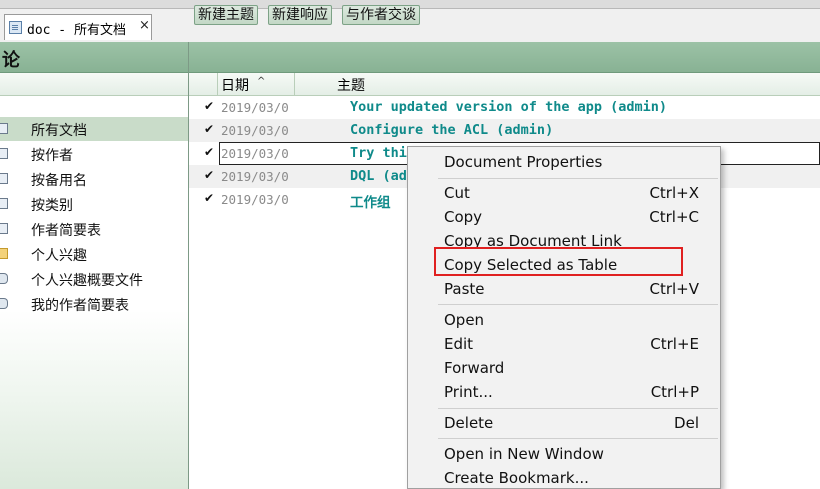 This screenshot has height=489, width=820. I want to click on action-bar, so click(504, 57).